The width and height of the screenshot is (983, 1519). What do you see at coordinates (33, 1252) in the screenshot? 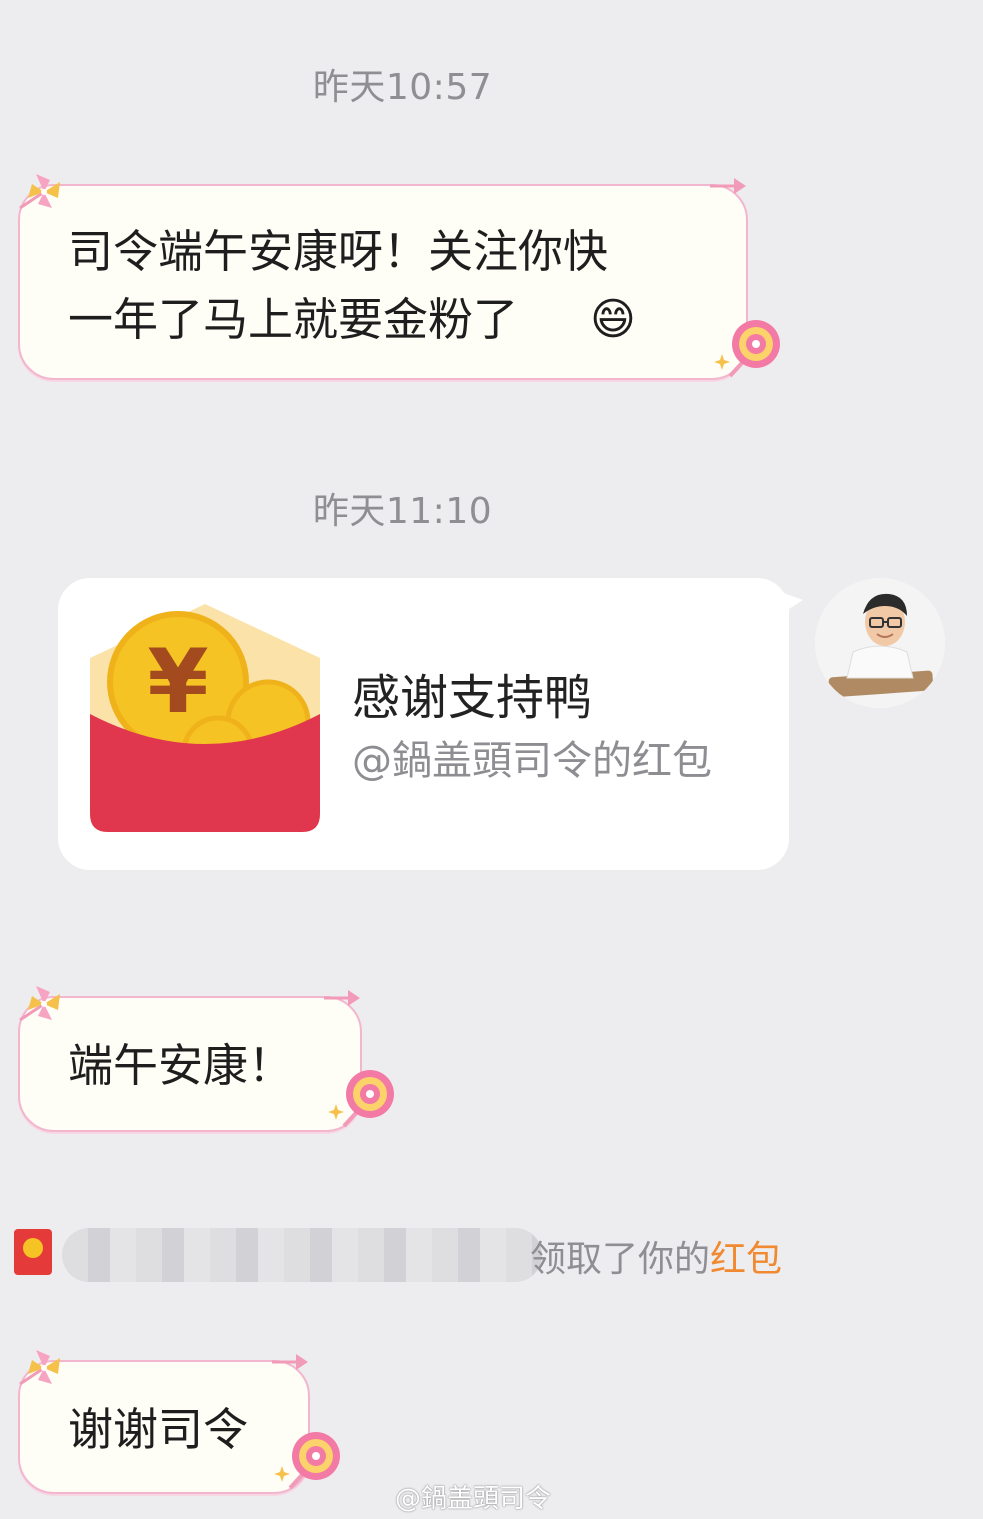
I see `red-envelope-icon` at bounding box center [33, 1252].